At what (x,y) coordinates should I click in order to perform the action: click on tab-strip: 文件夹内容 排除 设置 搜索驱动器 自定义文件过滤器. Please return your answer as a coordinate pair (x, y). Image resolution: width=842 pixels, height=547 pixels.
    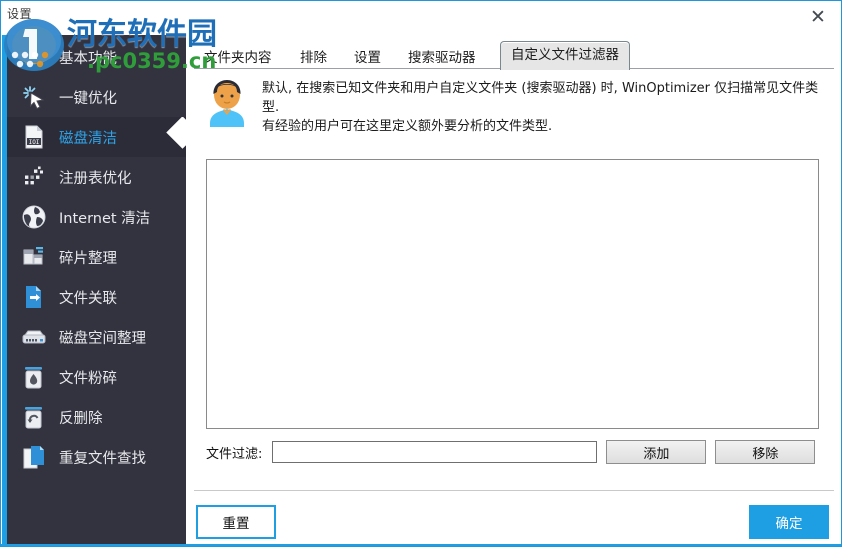
    Looking at the image, I should click on (513, 54).